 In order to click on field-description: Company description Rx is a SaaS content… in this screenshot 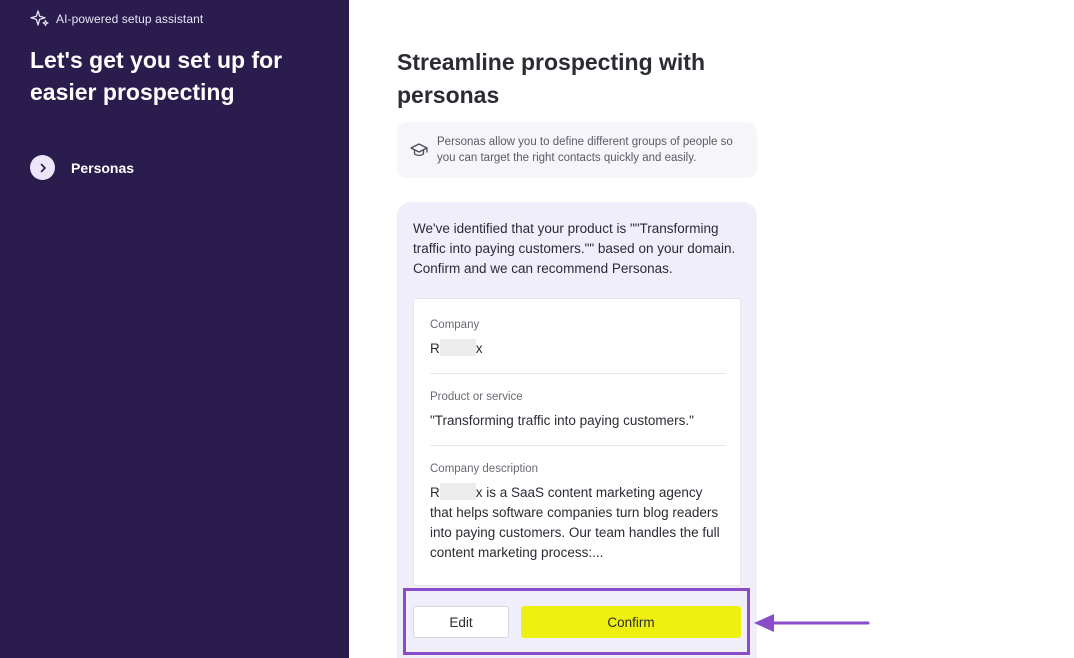, I will do `click(578, 513)`.